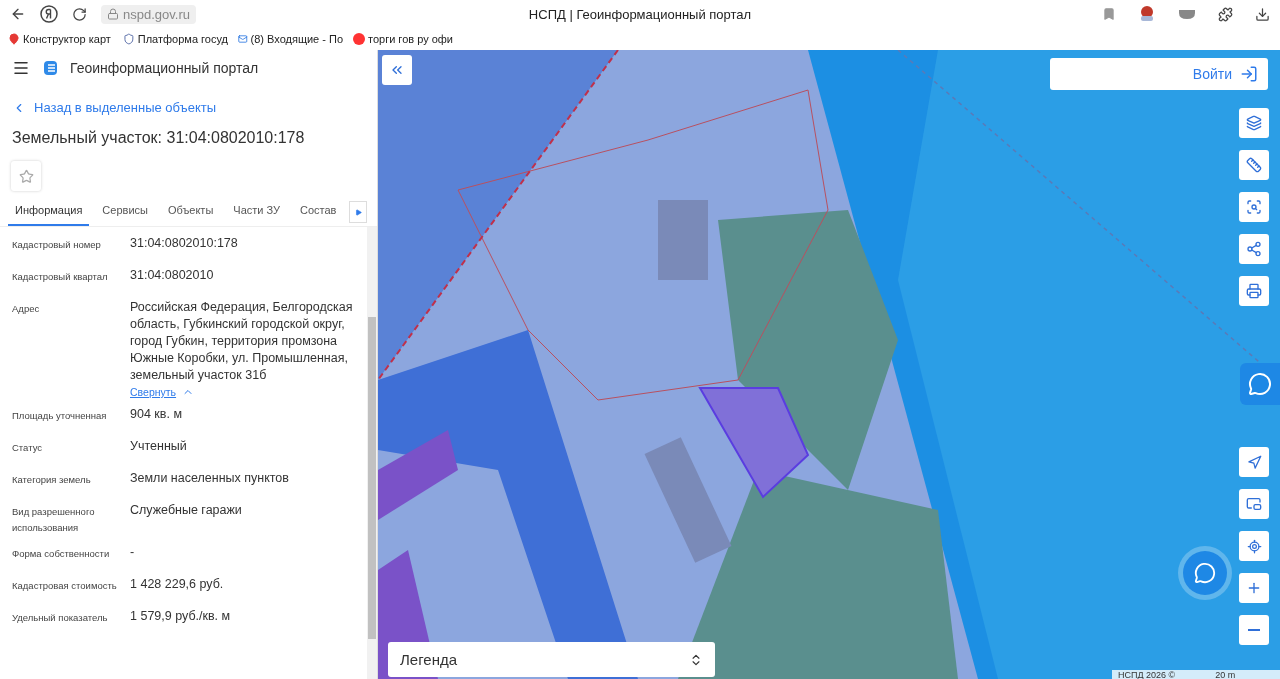  I want to click on message-icon, so click(1260, 384).